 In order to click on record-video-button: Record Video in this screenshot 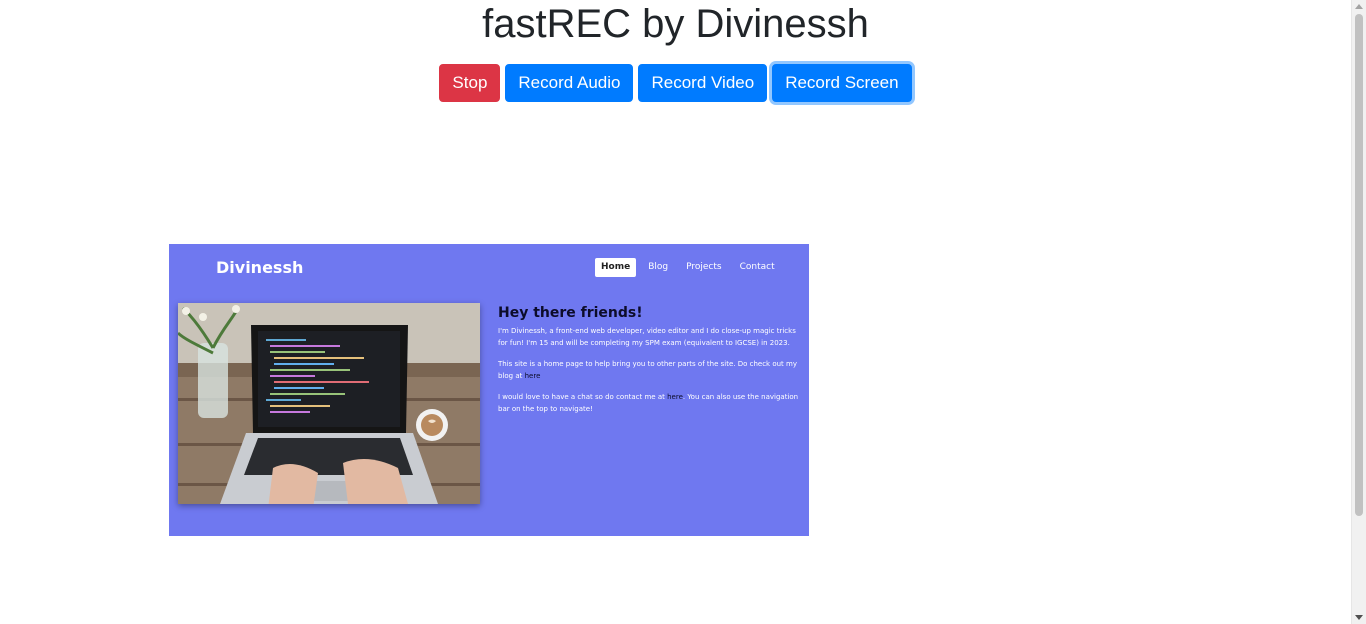, I will do `click(703, 83)`.